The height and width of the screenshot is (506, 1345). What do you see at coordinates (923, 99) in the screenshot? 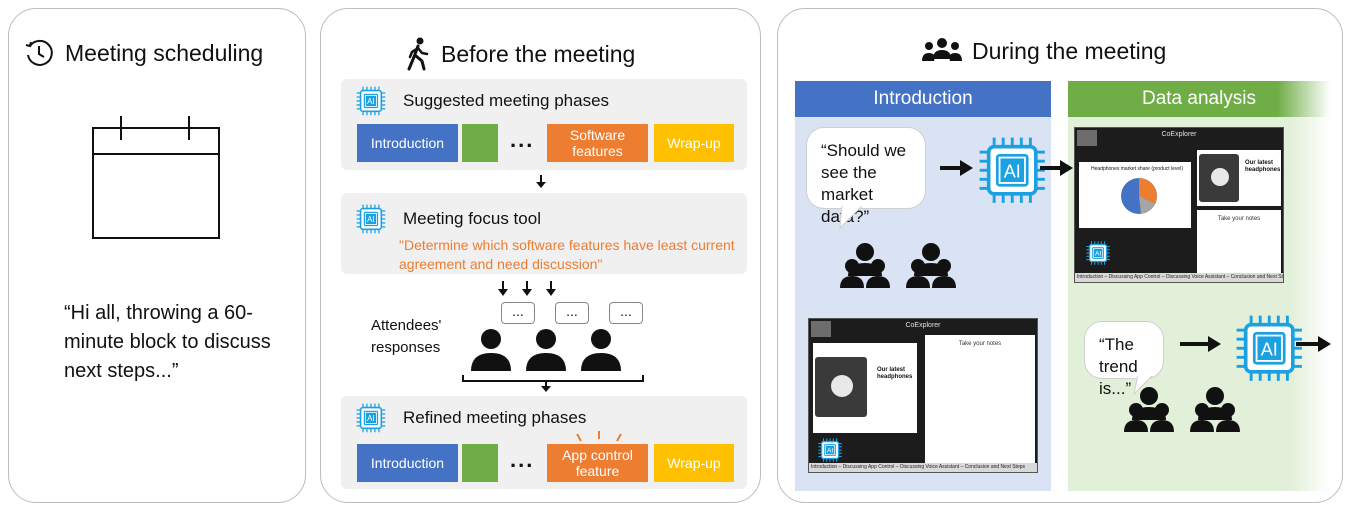
I see `introduction-phase-header: Introduction` at bounding box center [923, 99].